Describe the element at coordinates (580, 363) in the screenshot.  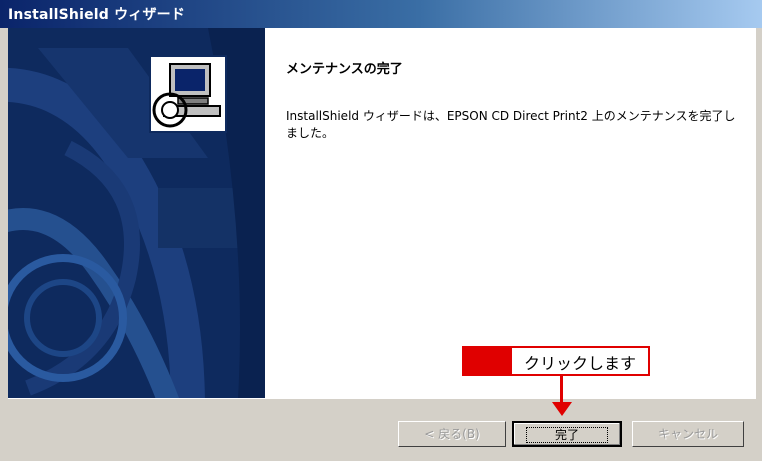
I see `callout-text: クリックします` at that location.